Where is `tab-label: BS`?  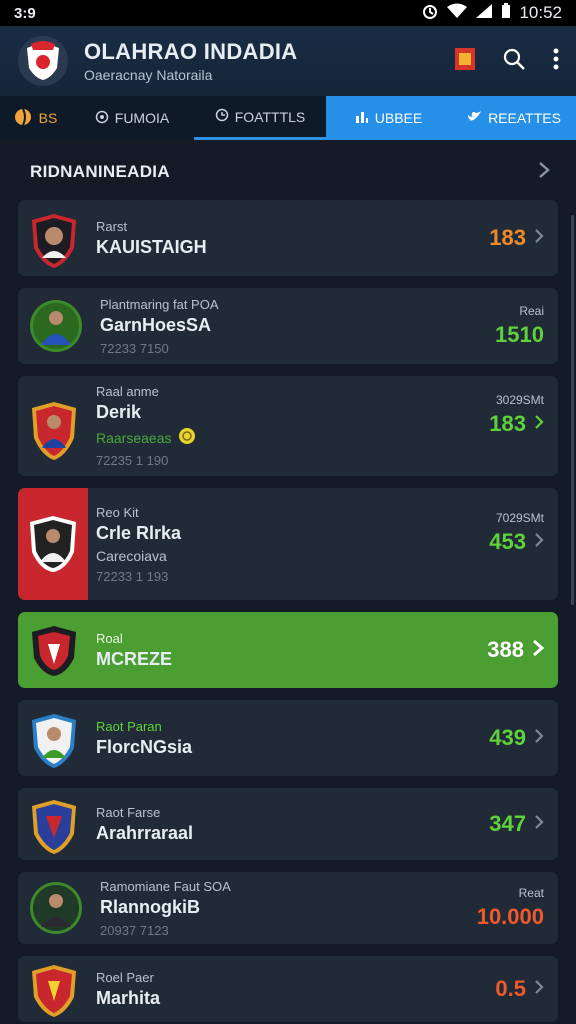
tab-label: BS is located at coordinates (48, 118).